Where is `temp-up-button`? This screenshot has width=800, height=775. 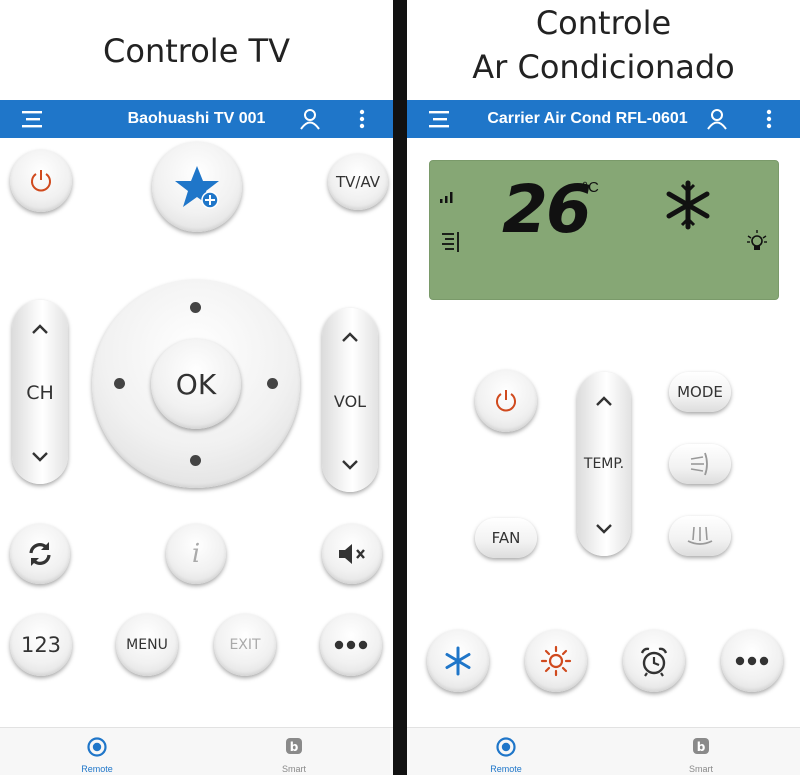 temp-up-button is located at coordinates (604, 403).